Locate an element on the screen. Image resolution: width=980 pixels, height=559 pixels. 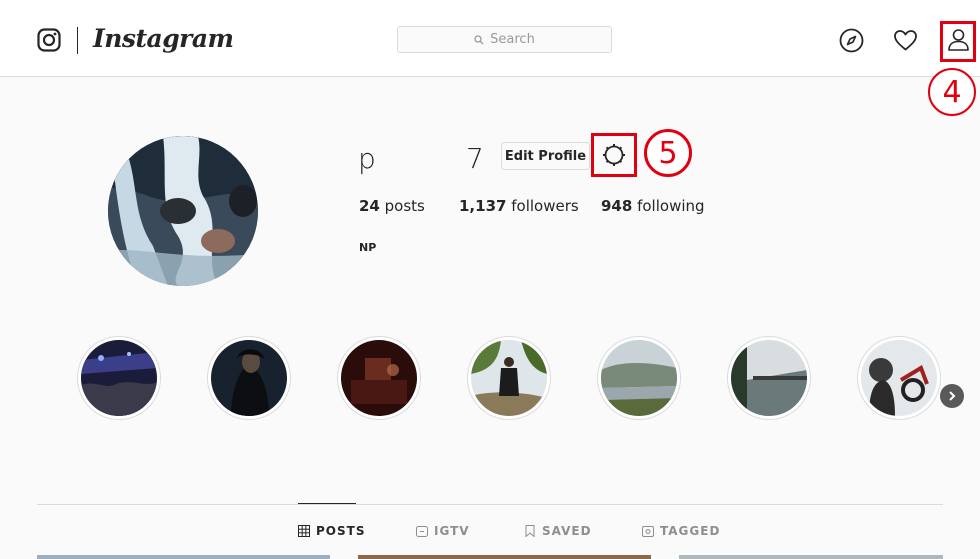
followers-count: 1,137 is located at coordinates (483, 206).